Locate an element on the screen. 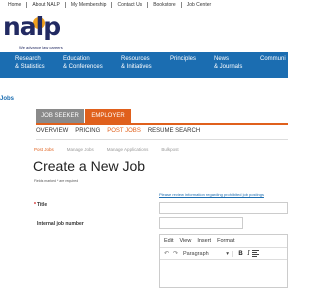  editor-toolbar: ↶ ↷ Paragraph ▾ B I is located at coordinates (223, 253).